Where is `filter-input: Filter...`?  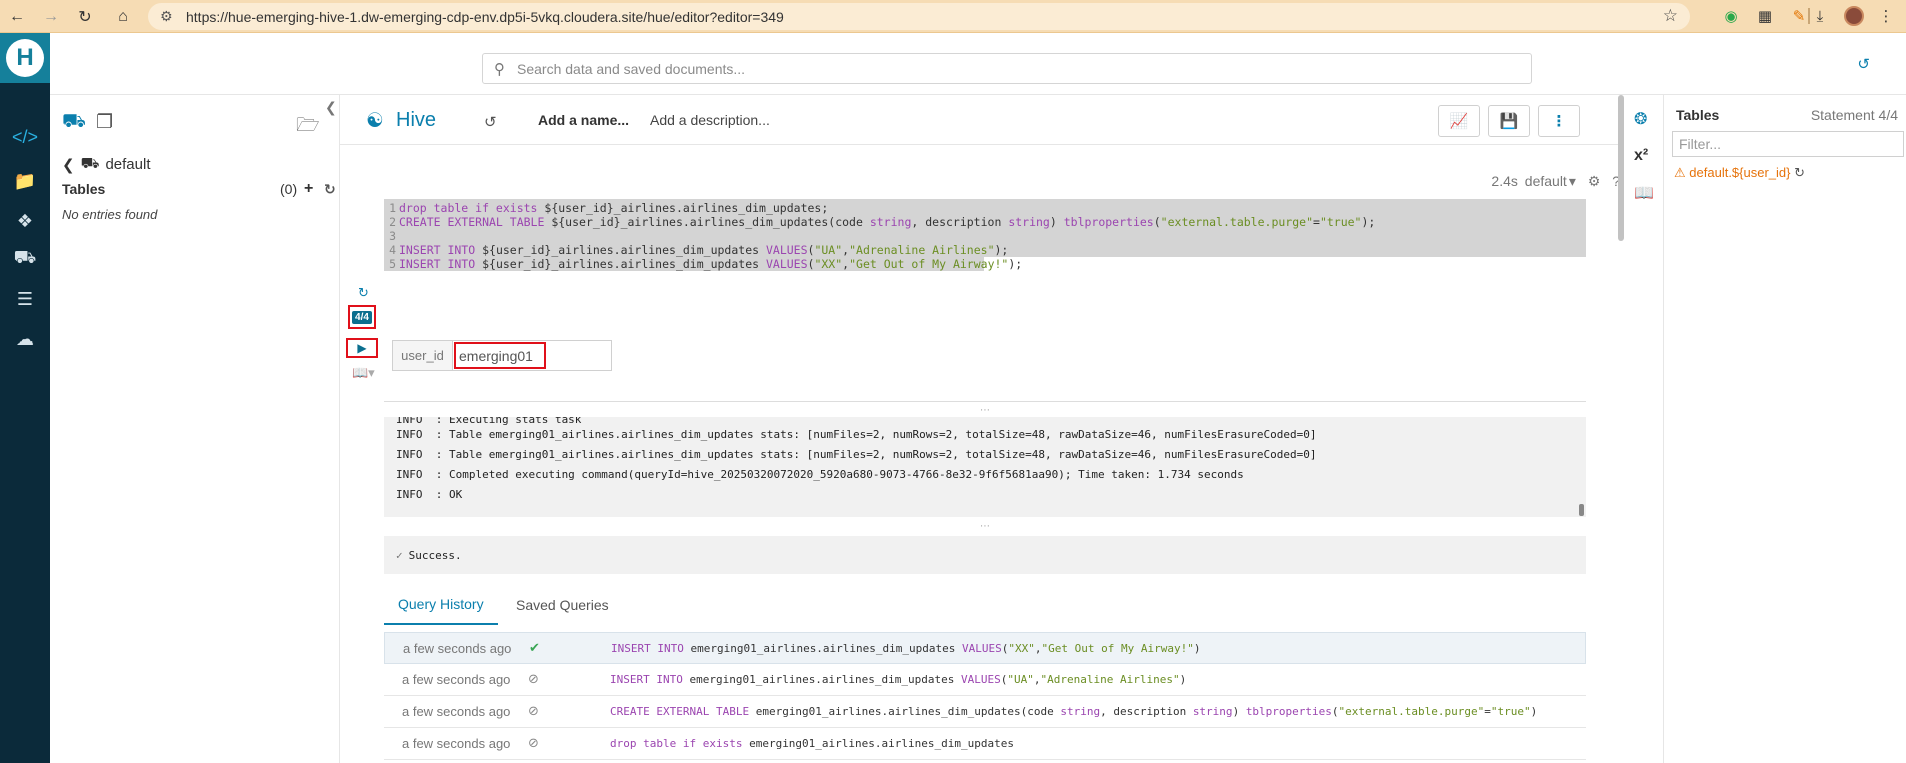
filter-input: Filter... is located at coordinates (1788, 144).